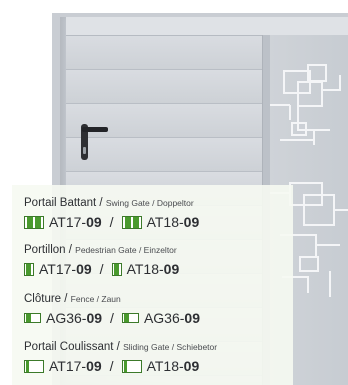 The image size is (348, 385). I want to click on category-title: Portillon, so click(45, 250).